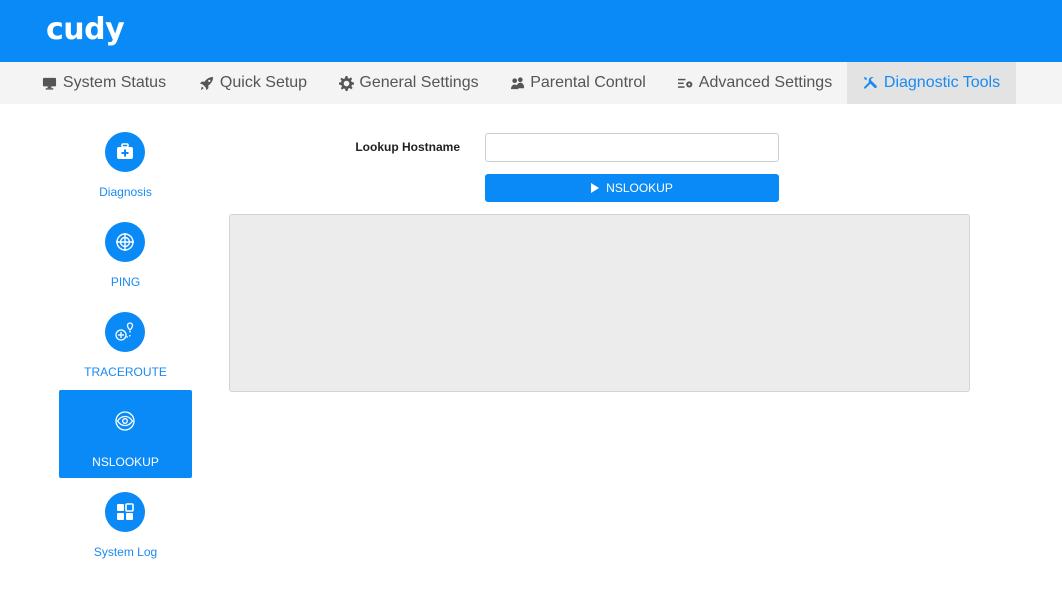  Describe the element at coordinates (125, 282) in the screenshot. I see `sidebar-item-label: PING` at that location.